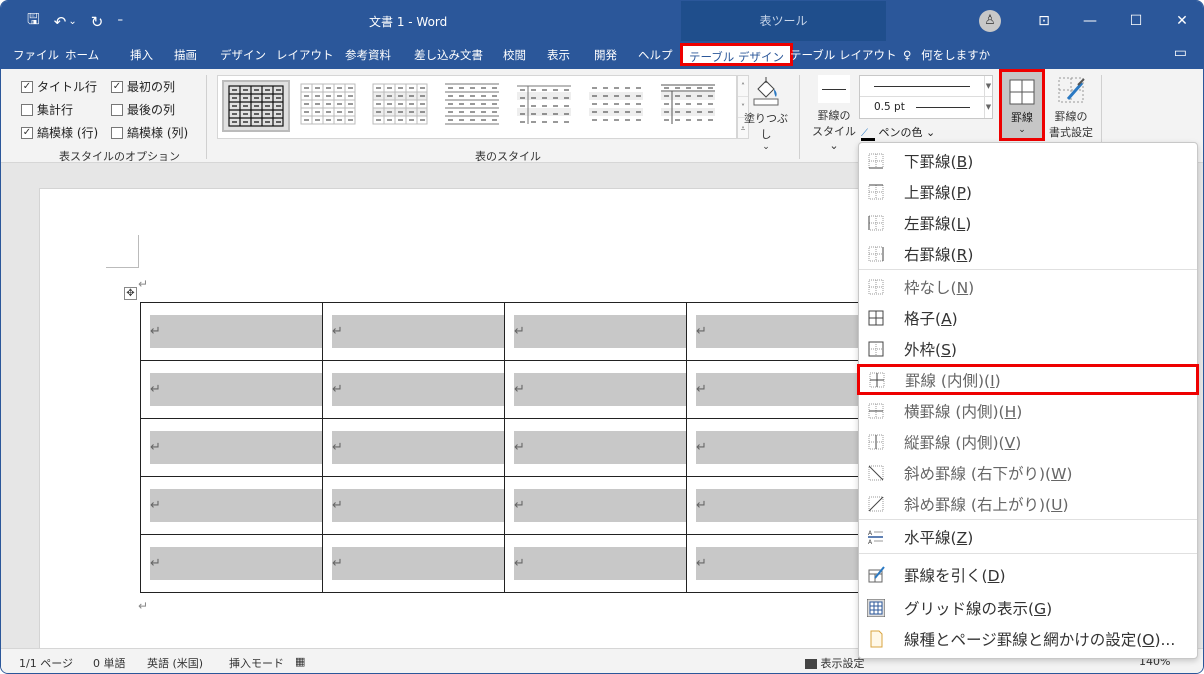  I want to click on menu-item-horizontal-line: A A 水平線(Z), so click(1028, 536).